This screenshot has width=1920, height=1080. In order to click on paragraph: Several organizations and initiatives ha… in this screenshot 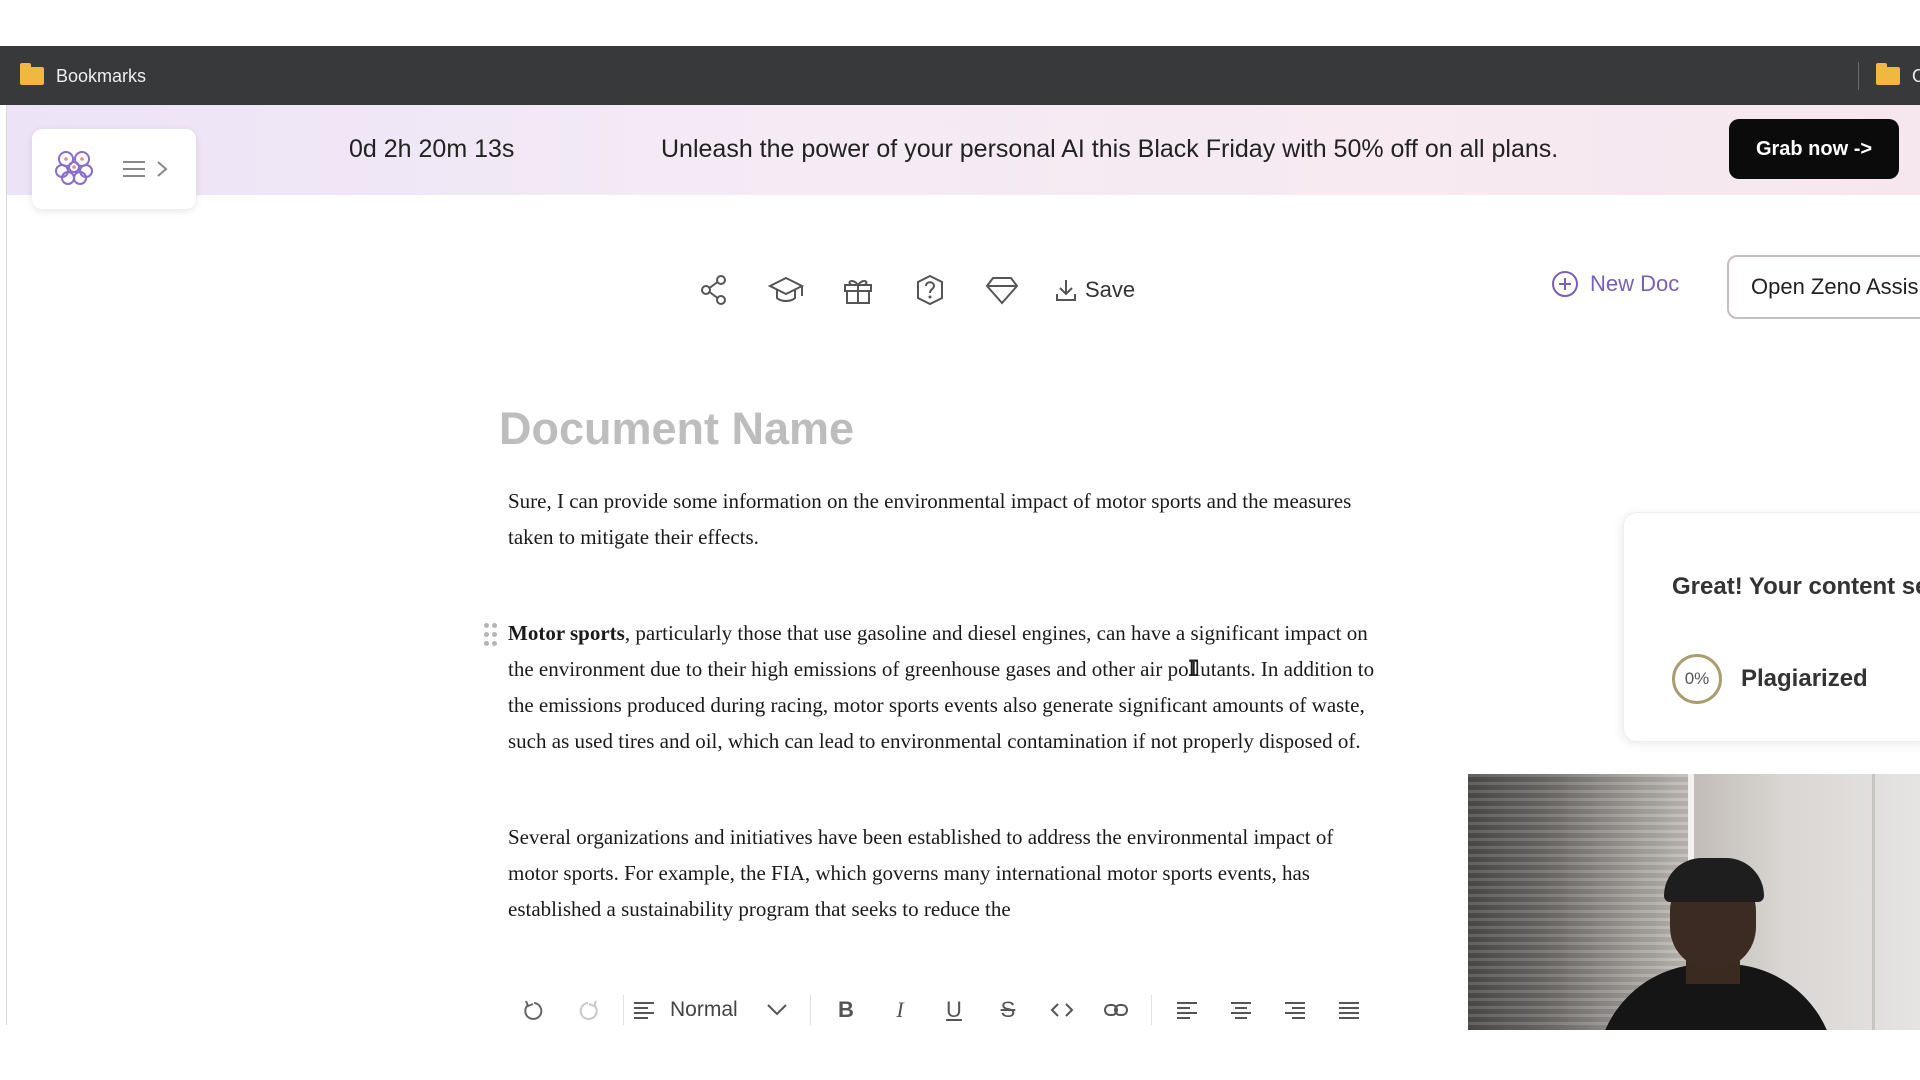, I will do `click(921, 873)`.